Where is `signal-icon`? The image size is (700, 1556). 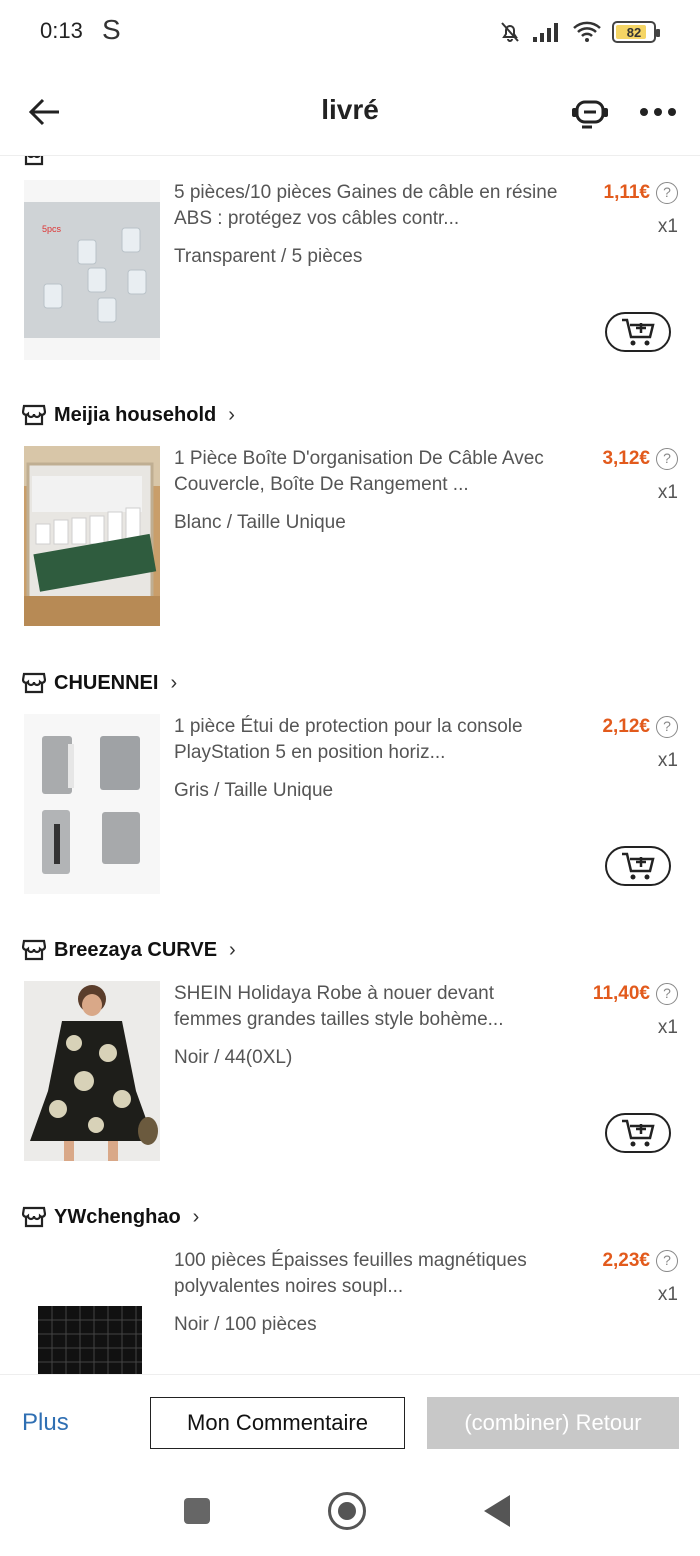 signal-icon is located at coordinates (545, 32).